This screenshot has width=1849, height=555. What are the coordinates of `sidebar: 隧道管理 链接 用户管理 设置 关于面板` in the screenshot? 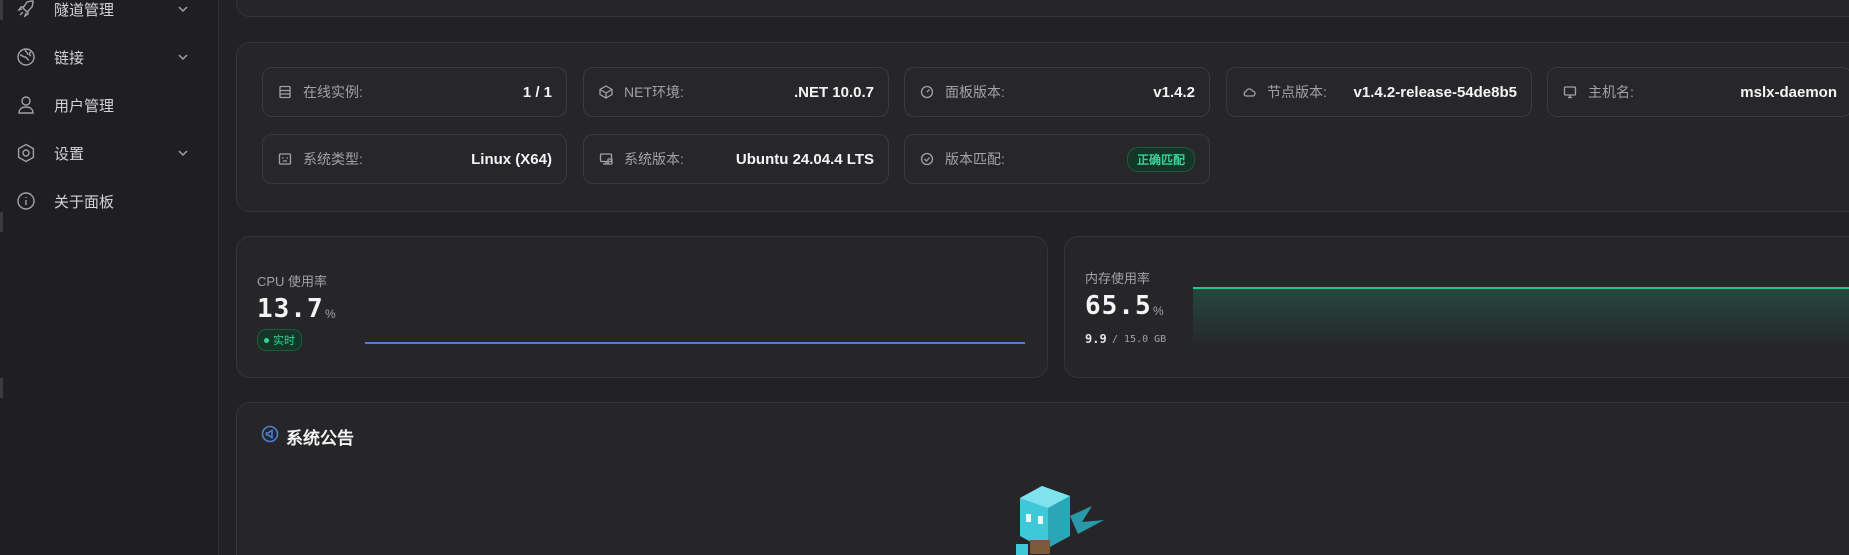 It's located at (109, 277).